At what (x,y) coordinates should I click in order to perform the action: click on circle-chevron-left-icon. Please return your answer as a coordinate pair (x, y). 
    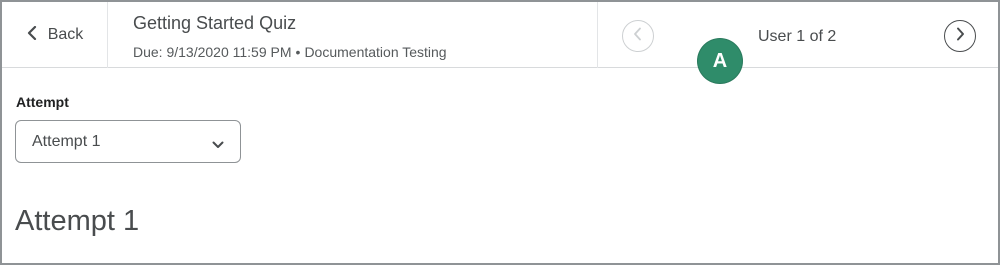
    Looking at the image, I should click on (638, 36).